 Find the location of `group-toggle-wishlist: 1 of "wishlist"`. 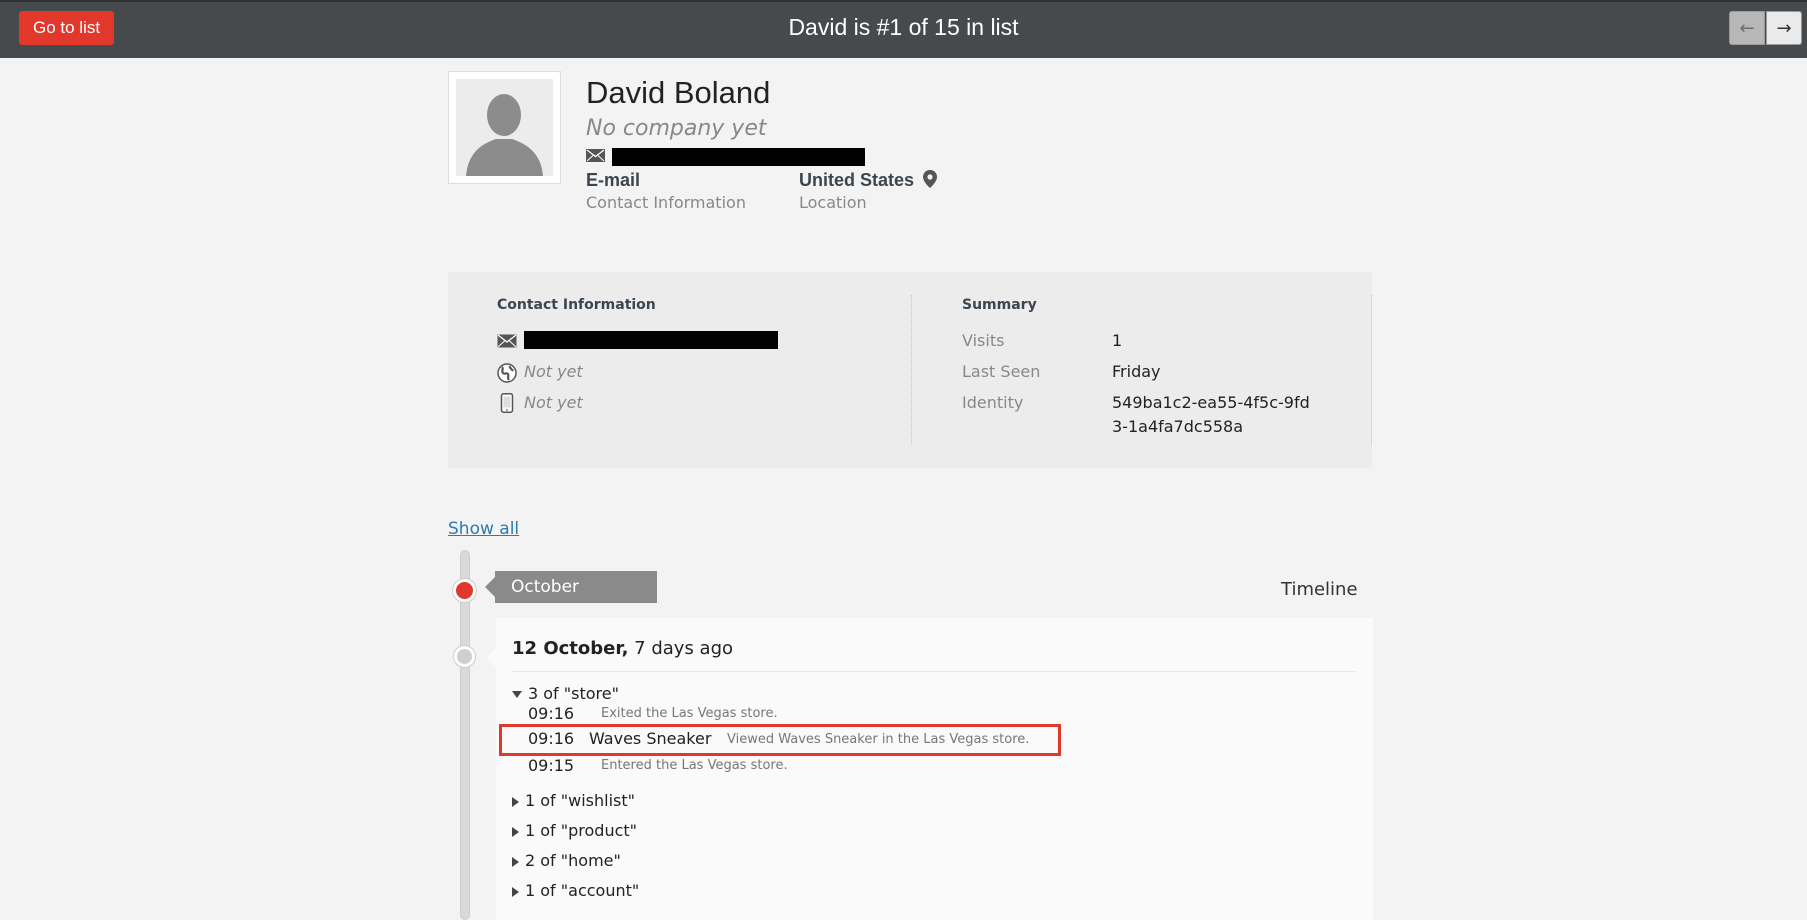

group-toggle-wishlist: 1 of "wishlist" is located at coordinates (573, 800).